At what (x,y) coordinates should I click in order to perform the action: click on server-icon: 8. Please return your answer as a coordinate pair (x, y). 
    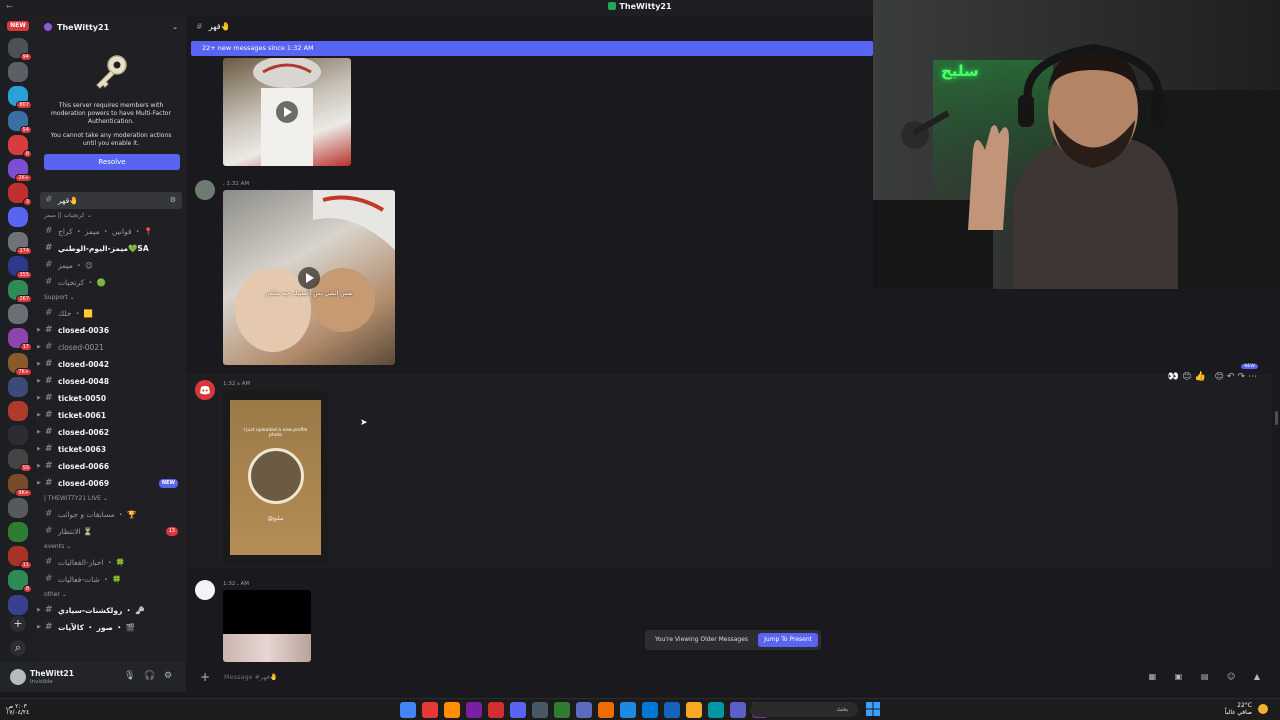
    Looking at the image, I should click on (20, 582).